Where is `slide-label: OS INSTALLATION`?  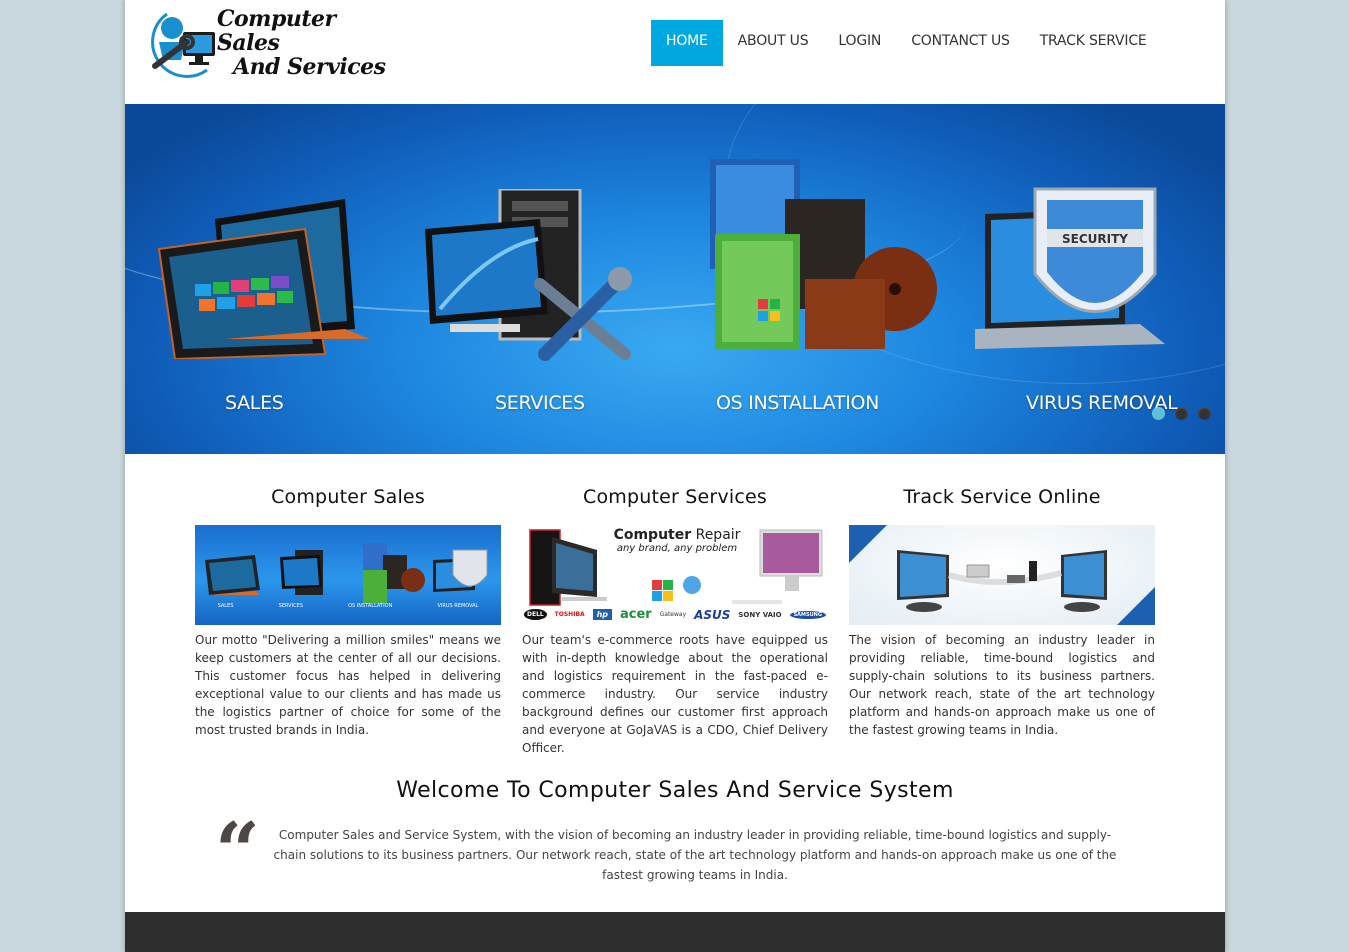
slide-label: OS INSTALLATION is located at coordinates (798, 403).